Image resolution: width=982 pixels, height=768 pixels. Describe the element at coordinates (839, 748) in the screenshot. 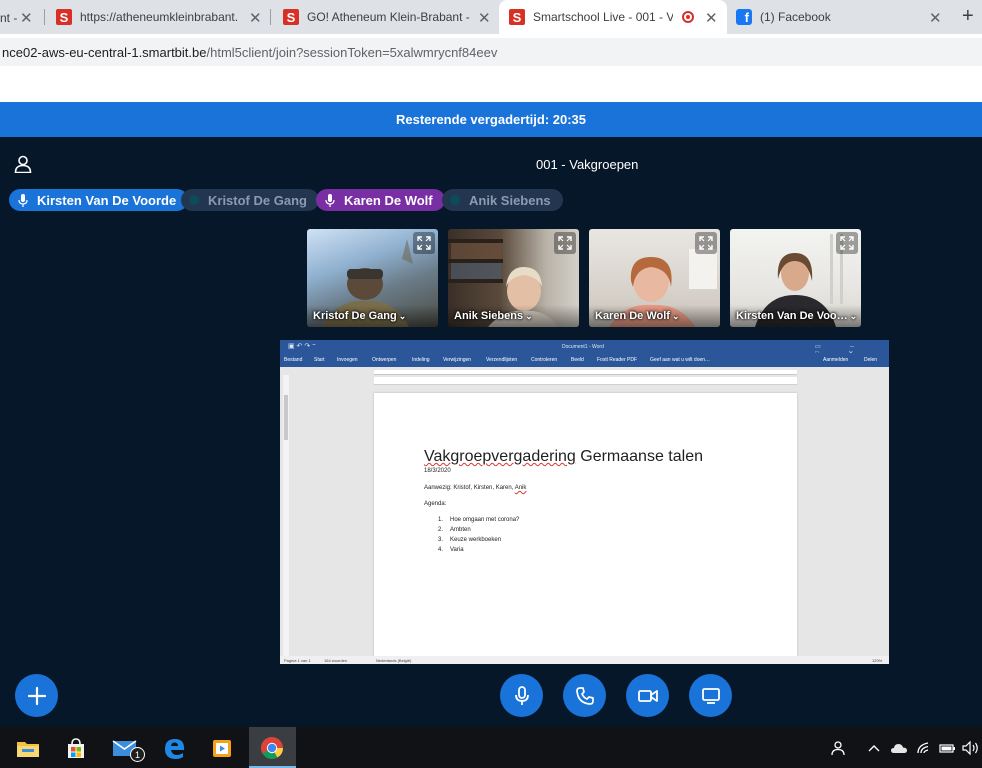

I see `people-icon` at that location.